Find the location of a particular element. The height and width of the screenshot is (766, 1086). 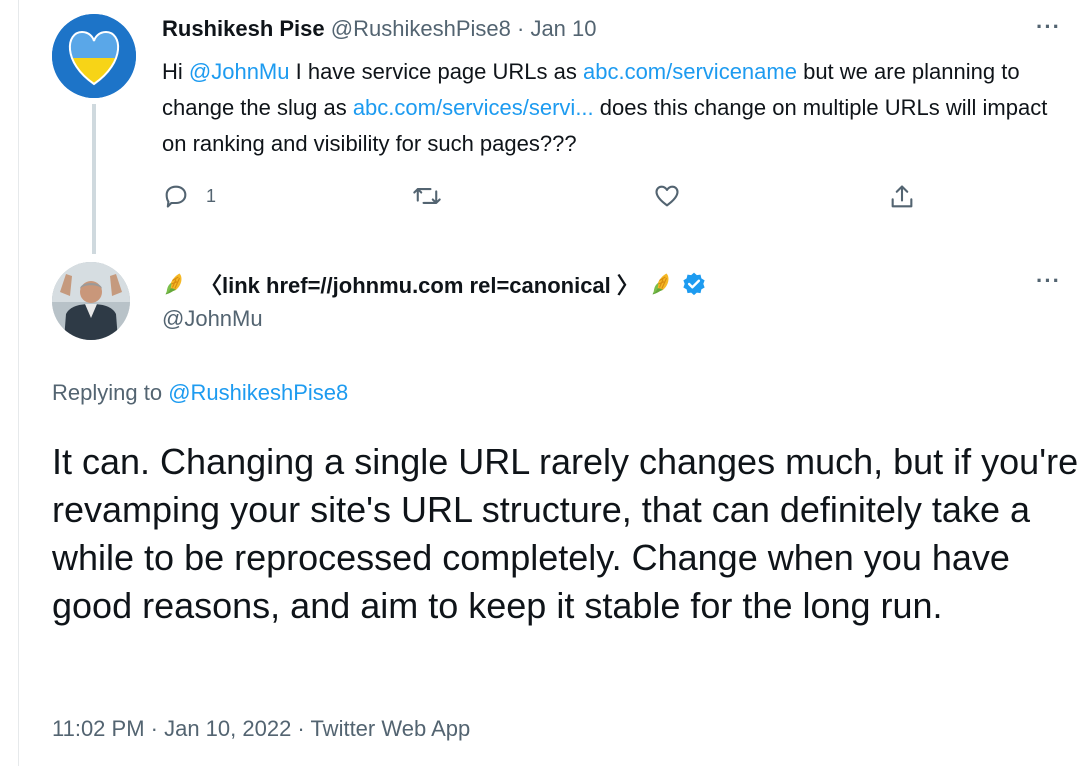

tweet-header: Rushikesh Pise @RushikeshPise8 · Jan 10 is located at coordinates (379, 29).